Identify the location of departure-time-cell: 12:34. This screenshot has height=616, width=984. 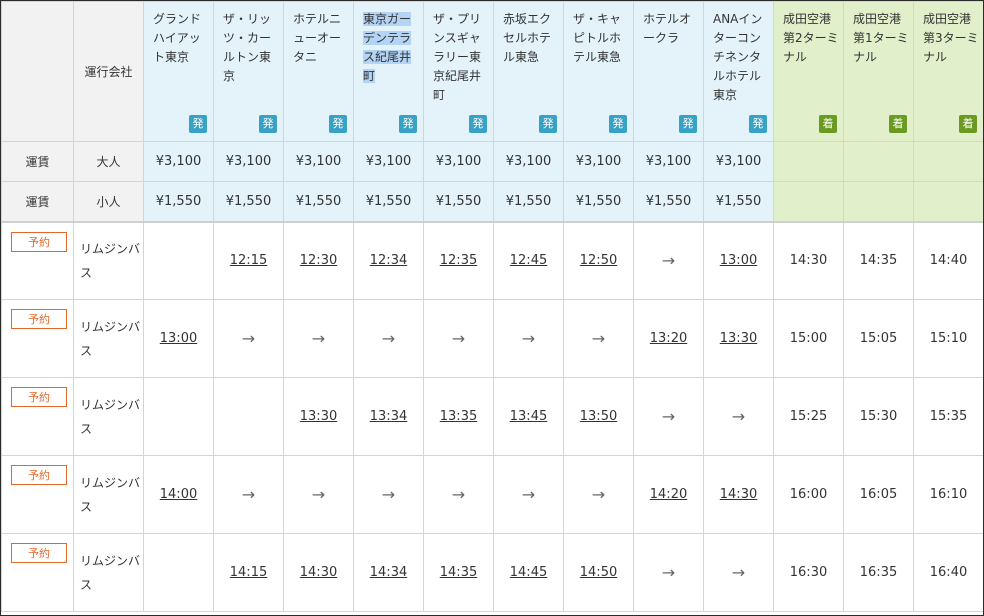
(388, 260).